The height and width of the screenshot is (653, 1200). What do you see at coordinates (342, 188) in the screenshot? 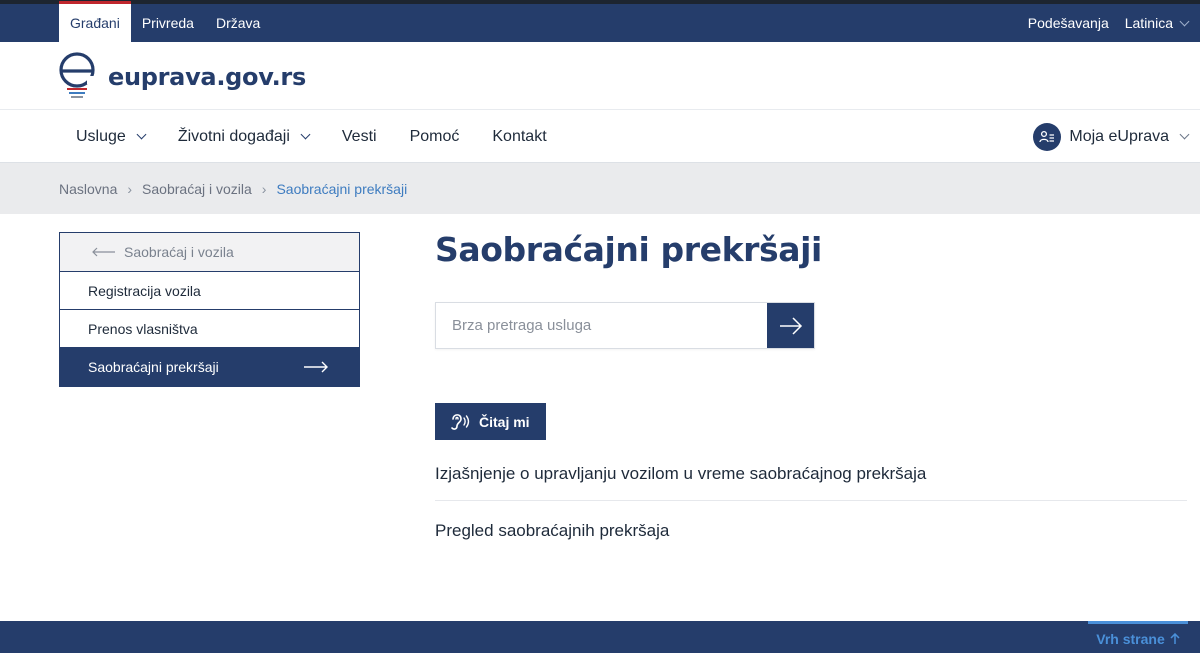
I see `breadcrumb-current: Saobraćajni prekršaji` at bounding box center [342, 188].